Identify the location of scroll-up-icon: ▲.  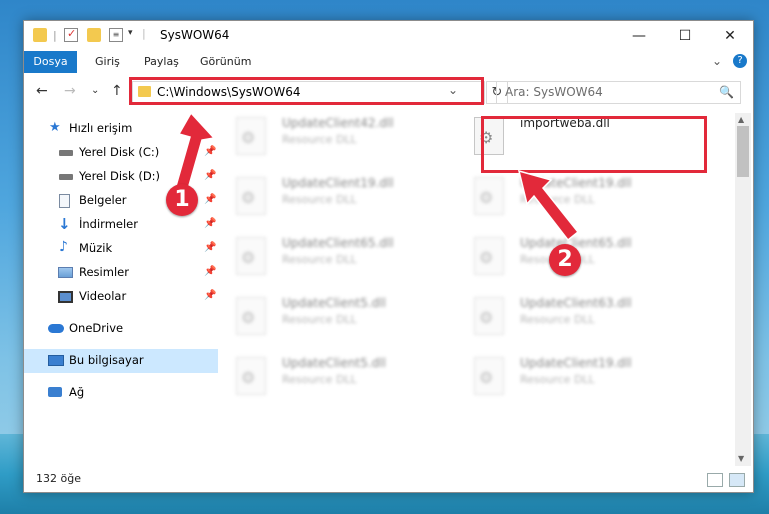
(741, 119).